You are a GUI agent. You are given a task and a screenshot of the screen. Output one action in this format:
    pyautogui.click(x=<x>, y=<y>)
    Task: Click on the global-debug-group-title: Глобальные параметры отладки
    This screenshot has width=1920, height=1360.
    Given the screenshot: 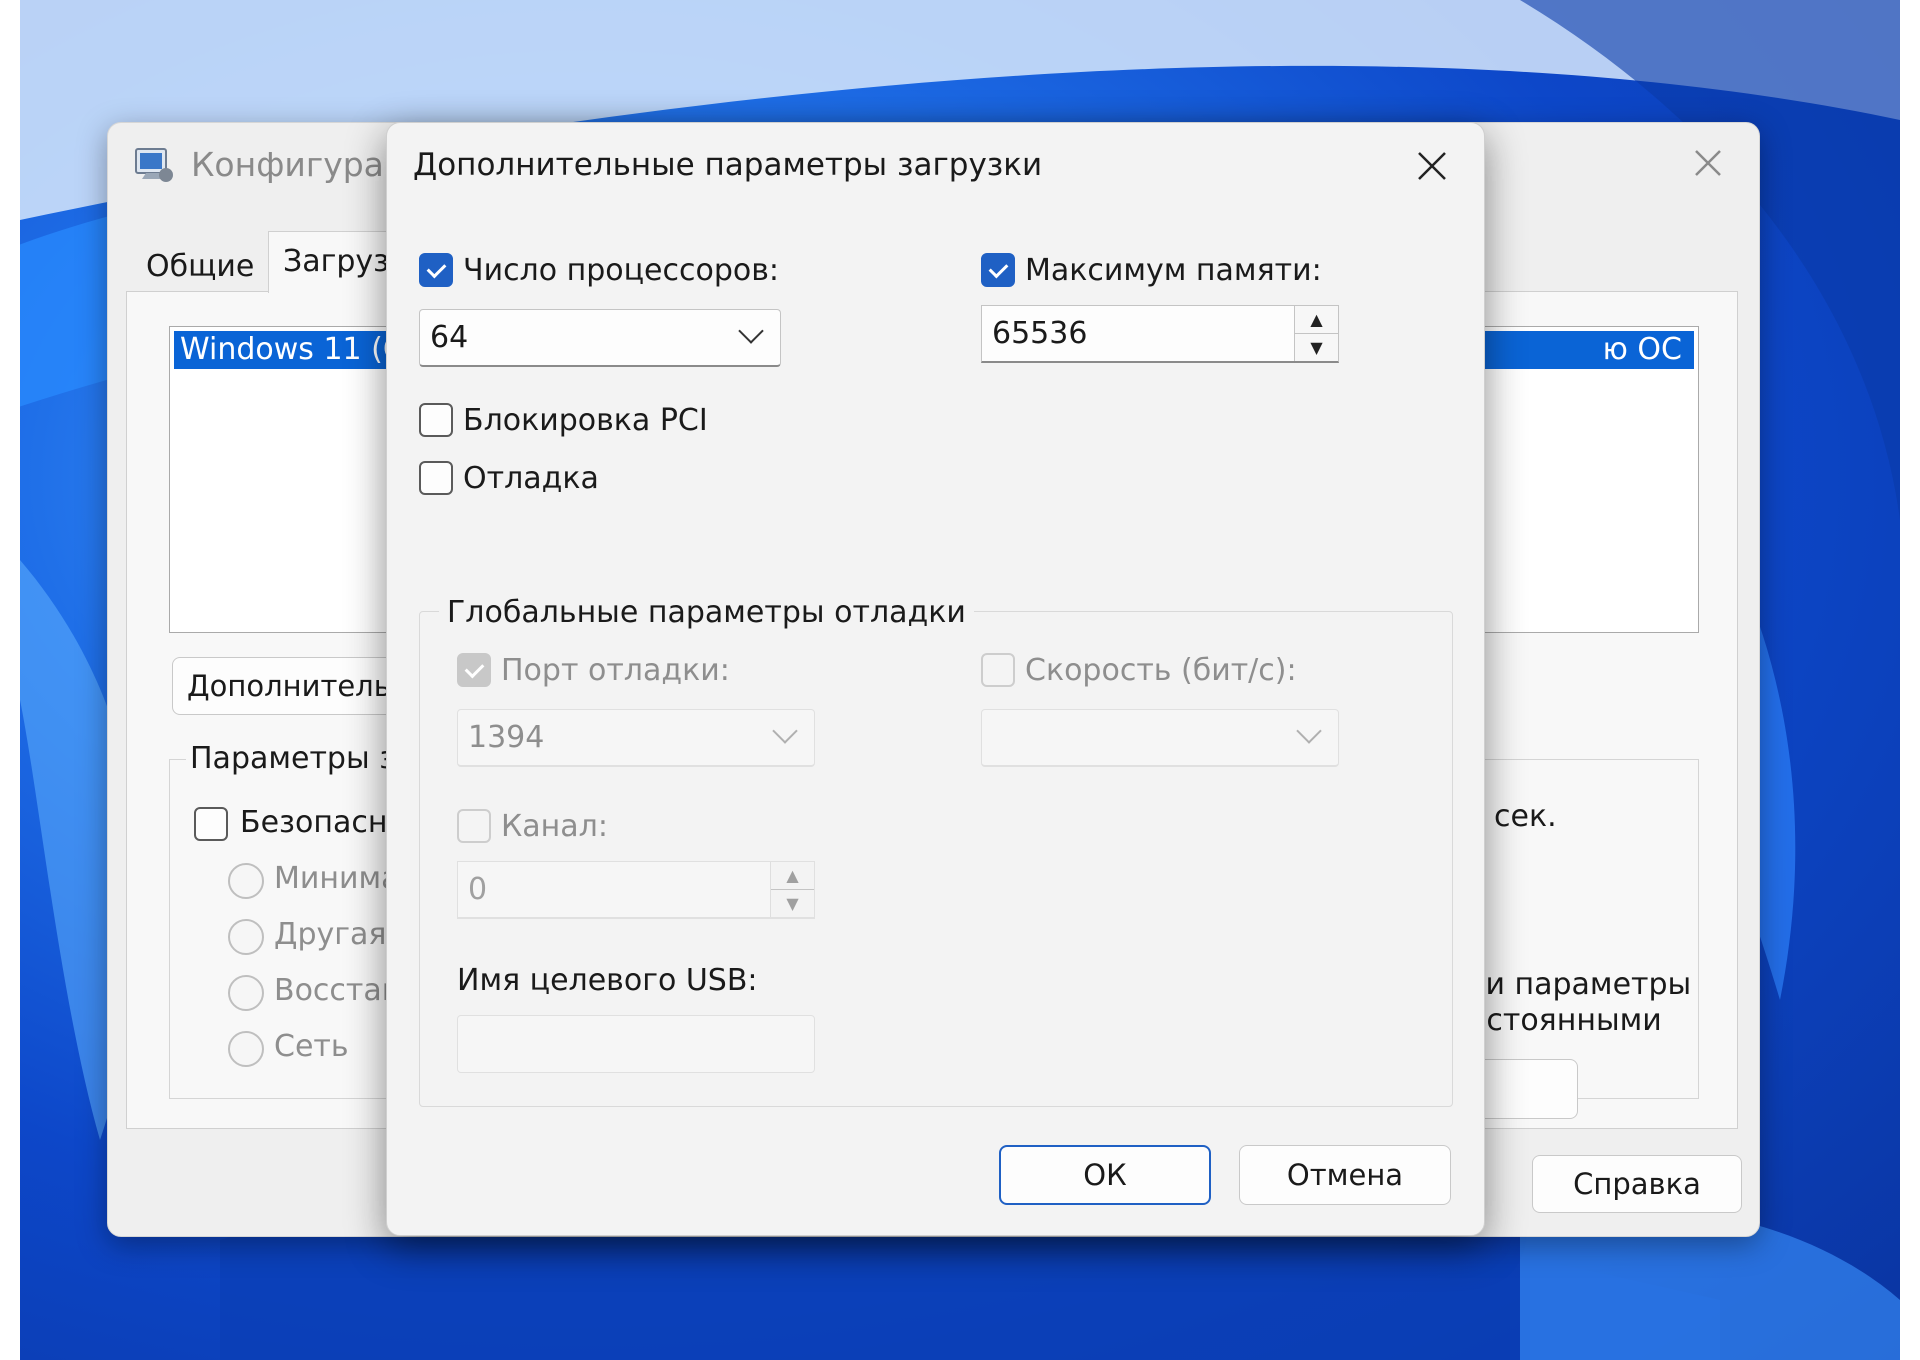 What is the action you would take?
    pyautogui.click(x=706, y=612)
    